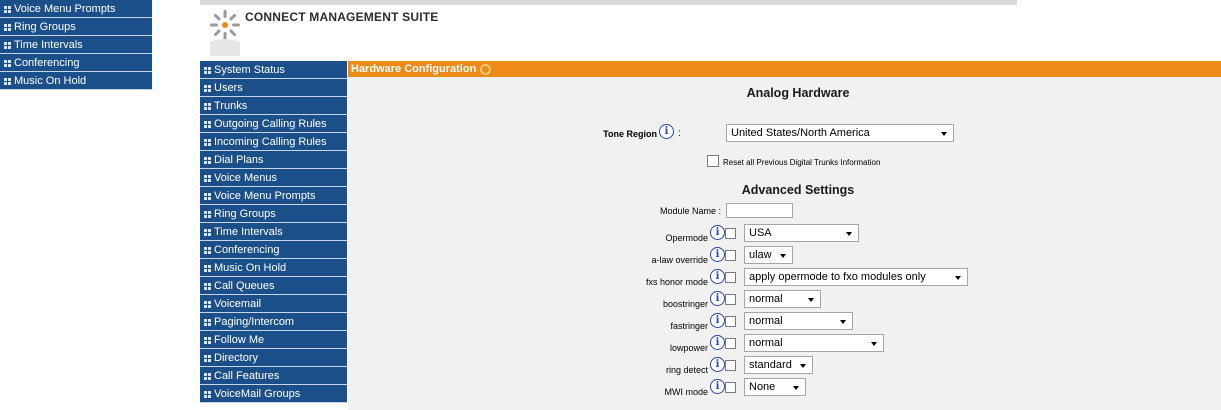 The image size is (1221, 410). Describe the element at coordinates (760, 255) in the screenshot. I see `alaw-override-value: ulaw` at that location.